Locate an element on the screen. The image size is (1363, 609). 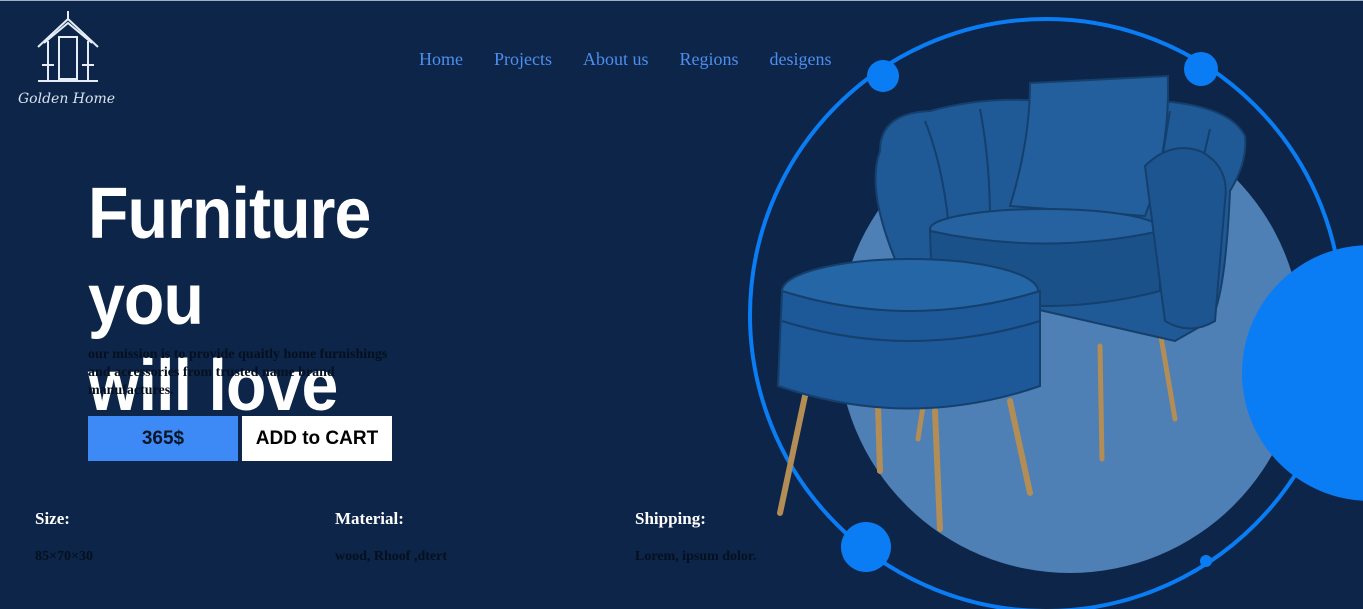
logo-text: Golden Home is located at coordinates (67, 99).